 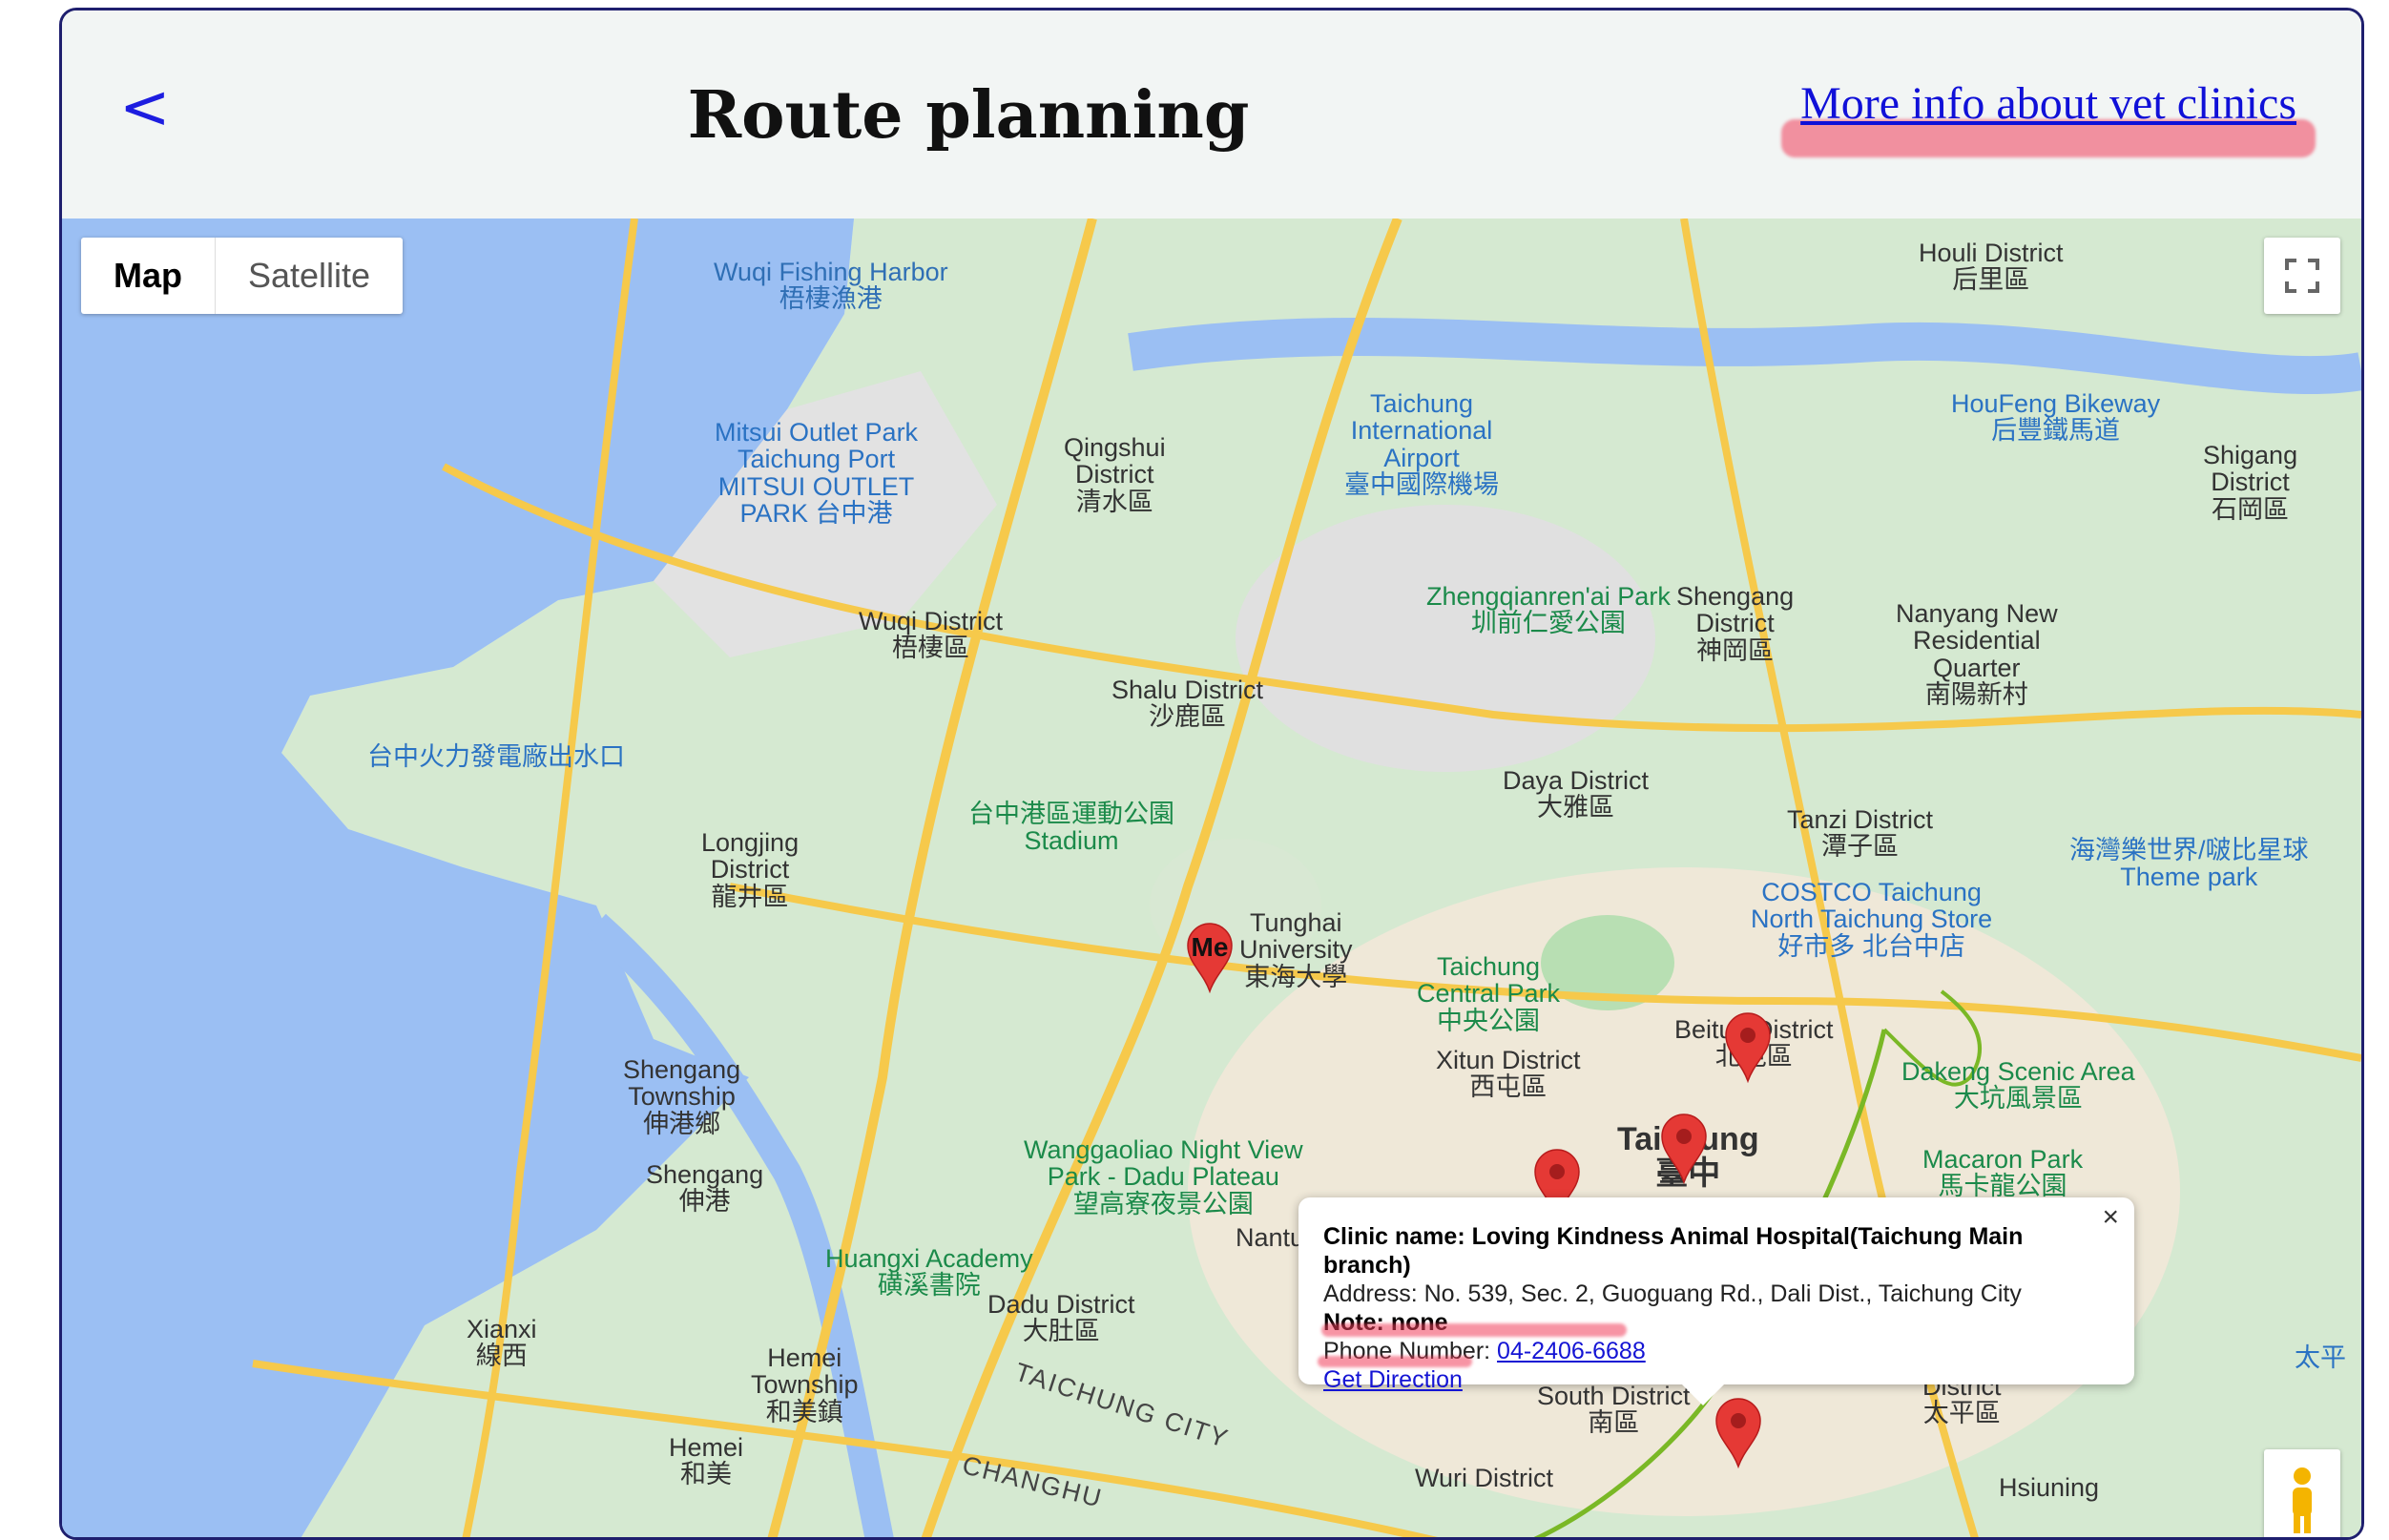 I want to click on get-direction-link: Get Direction, so click(x=1393, y=1379).